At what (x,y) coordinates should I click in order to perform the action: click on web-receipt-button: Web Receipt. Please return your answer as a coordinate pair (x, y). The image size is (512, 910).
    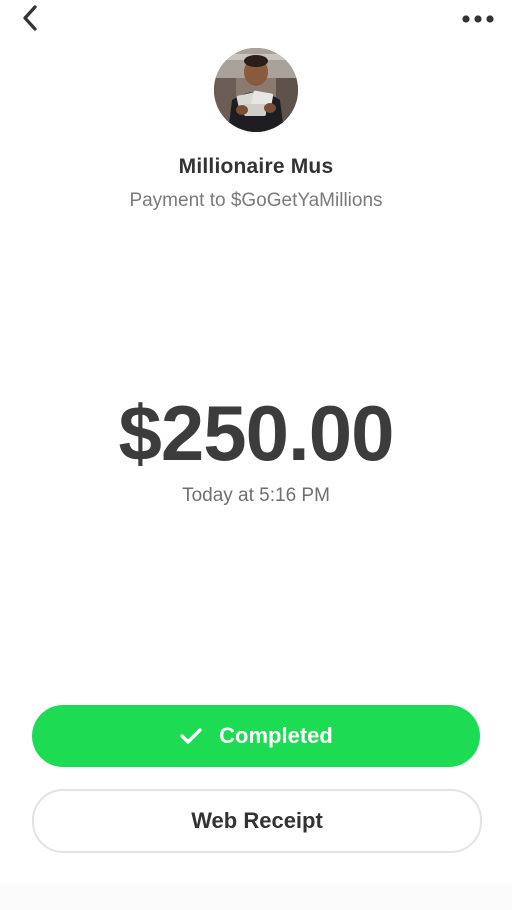
    Looking at the image, I should click on (257, 821).